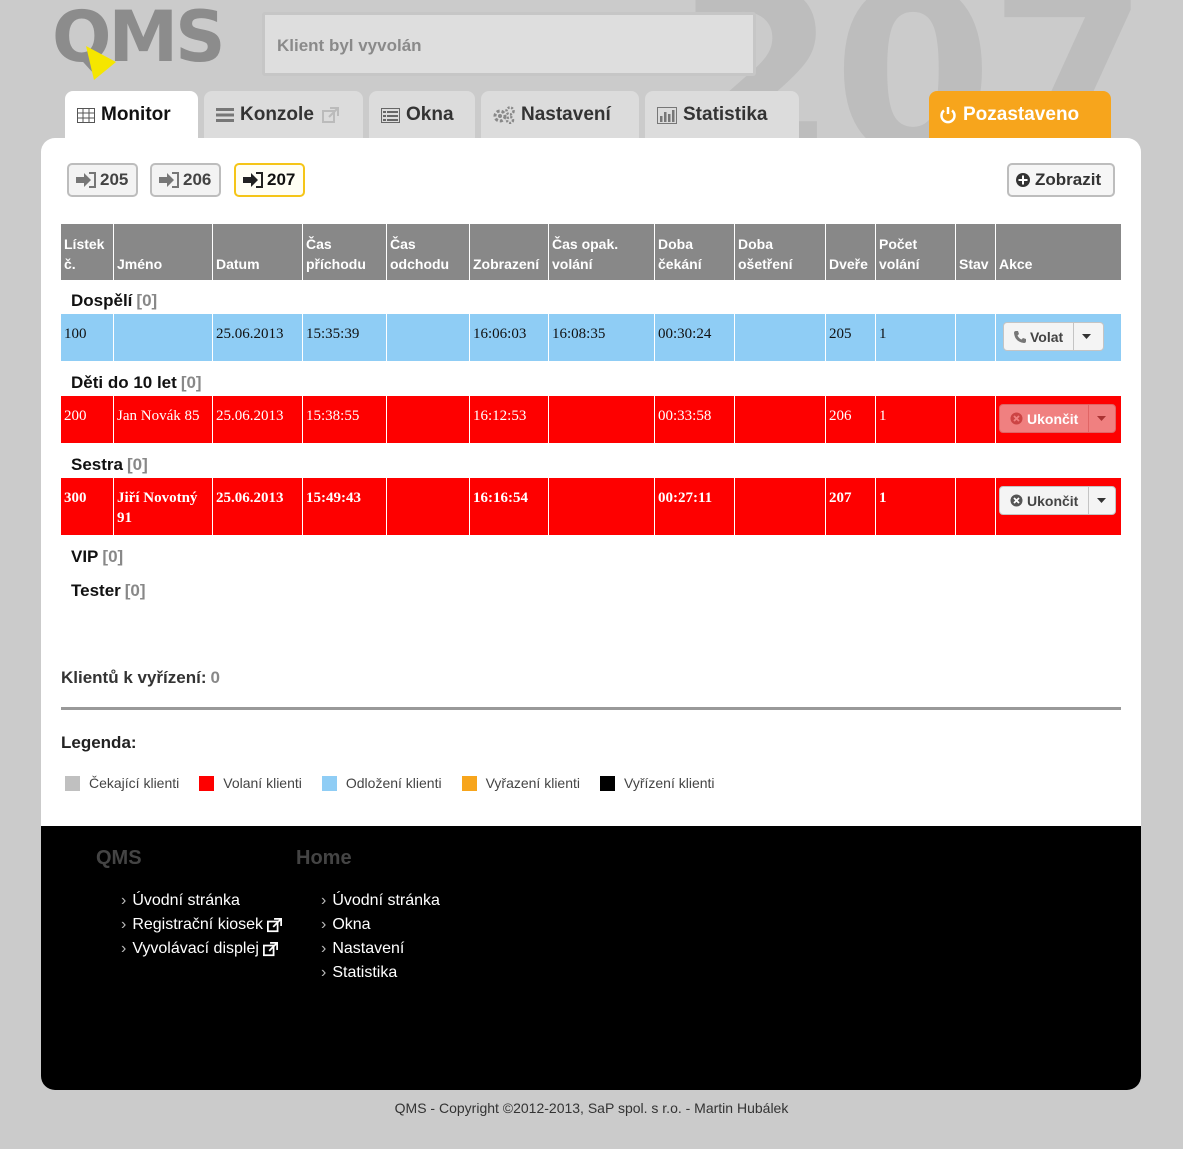 The height and width of the screenshot is (1149, 1183). Describe the element at coordinates (509, 419) in the screenshot. I see `cell-shown: 16:12:53` at that location.